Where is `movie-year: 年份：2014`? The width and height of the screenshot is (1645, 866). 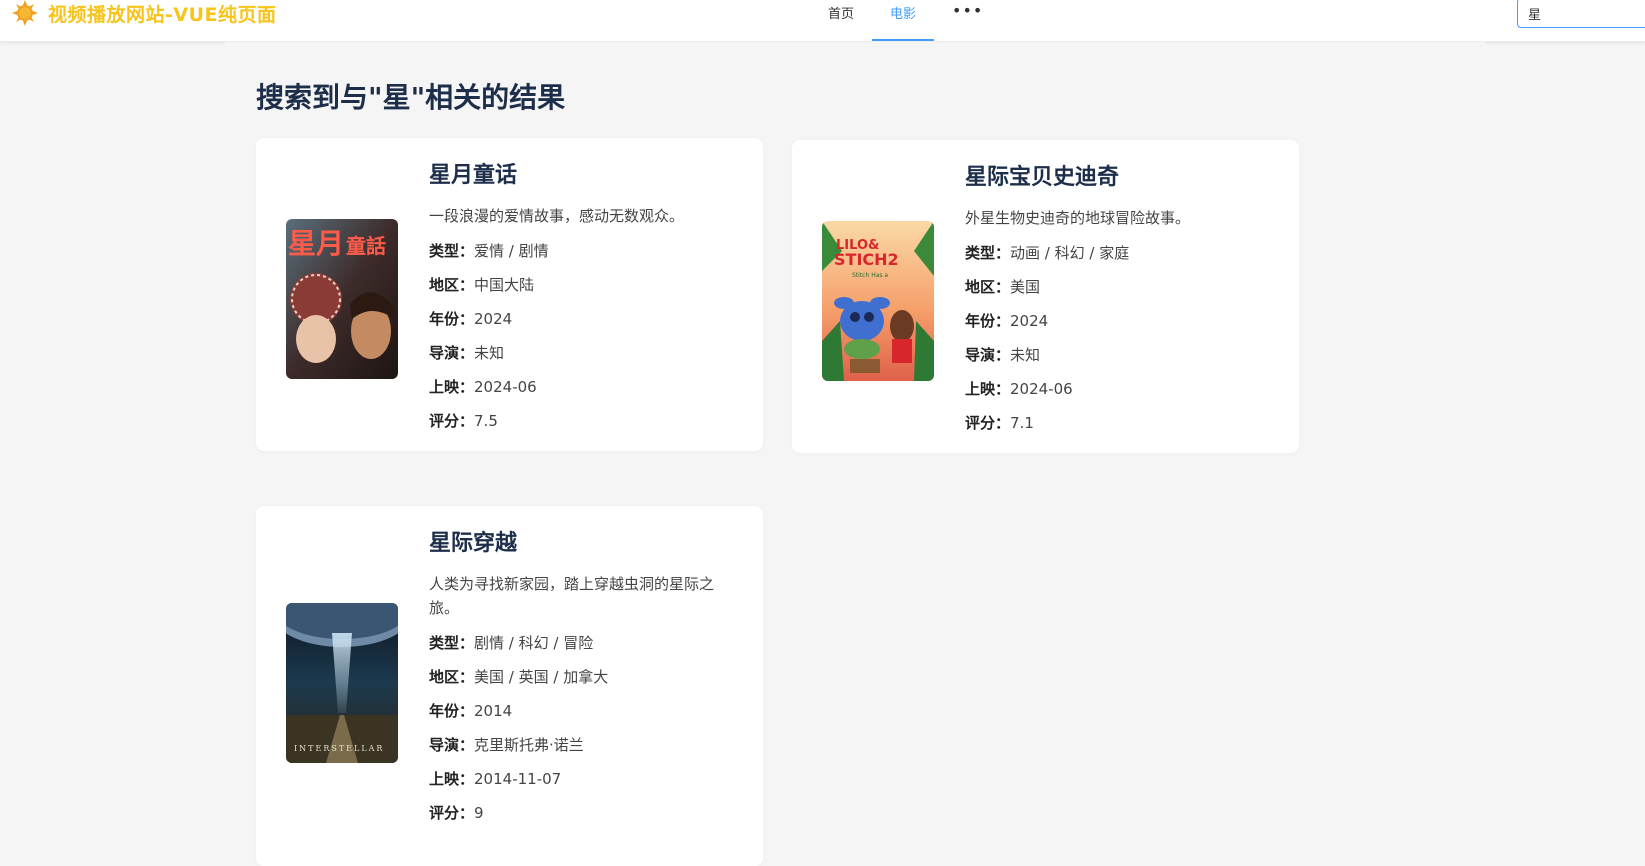
movie-year: 年份：2014 is located at coordinates (471, 711).